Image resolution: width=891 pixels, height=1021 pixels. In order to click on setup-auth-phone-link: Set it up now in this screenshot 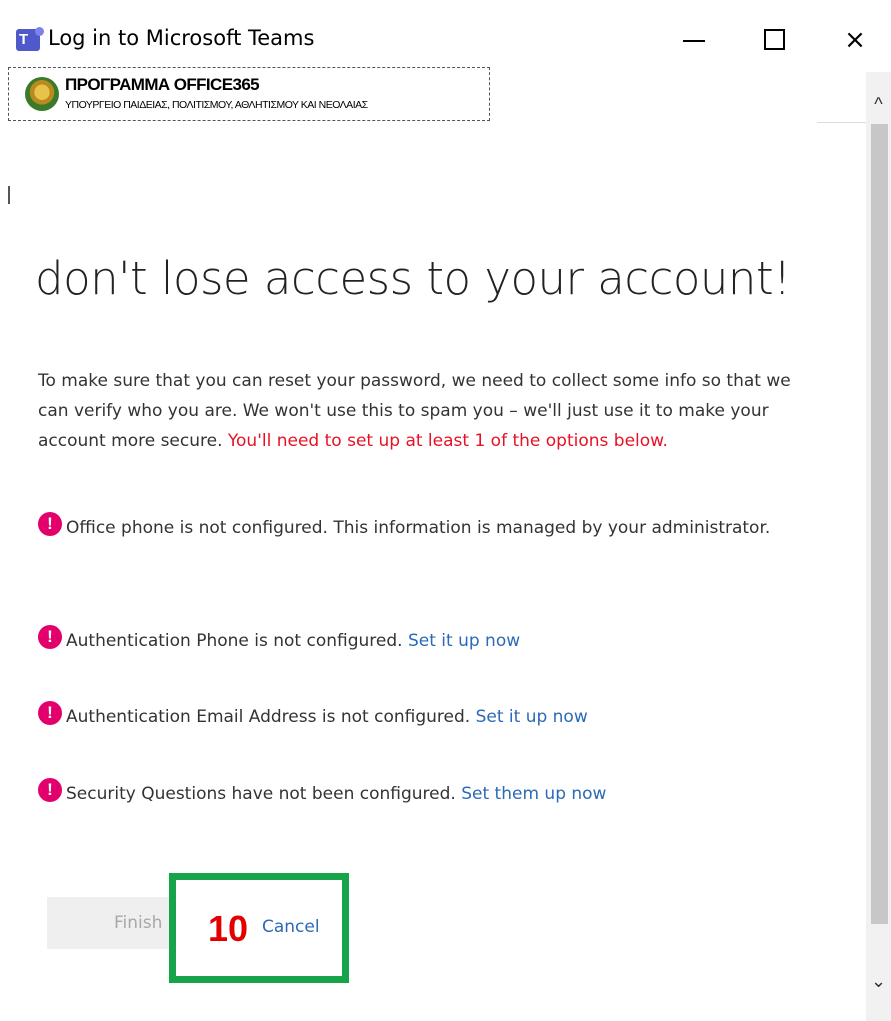, I will do `click(464, 641)`.